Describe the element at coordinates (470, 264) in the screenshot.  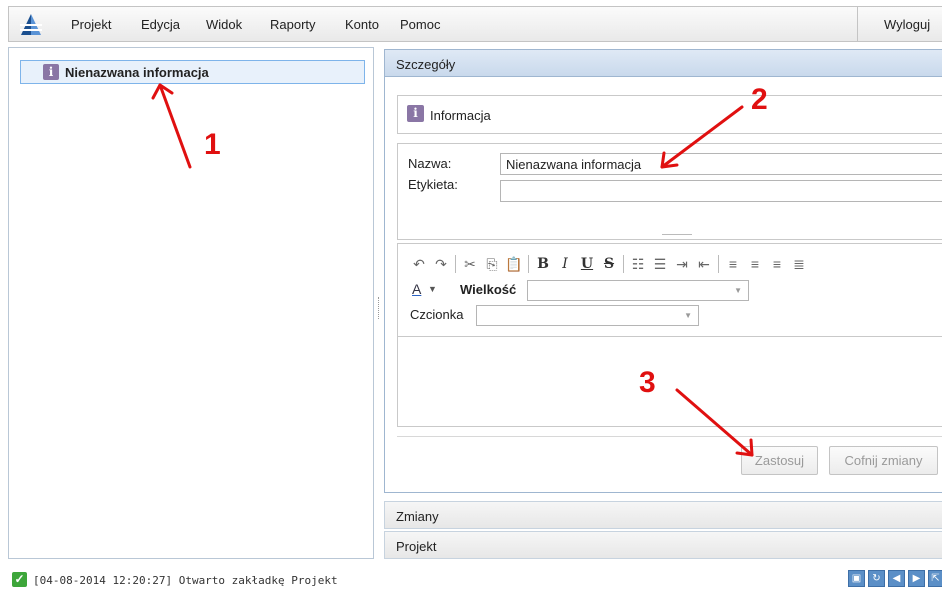
I see `cut-icon: ✂` at that location.